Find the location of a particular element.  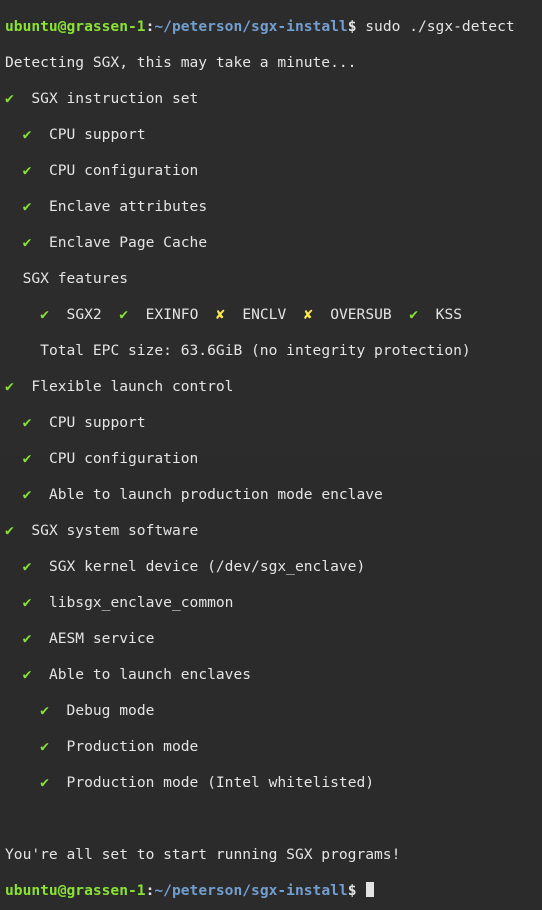

output-flc-cpu-configuration: ✔ CPU configuration is located at coordinates (273, 459).